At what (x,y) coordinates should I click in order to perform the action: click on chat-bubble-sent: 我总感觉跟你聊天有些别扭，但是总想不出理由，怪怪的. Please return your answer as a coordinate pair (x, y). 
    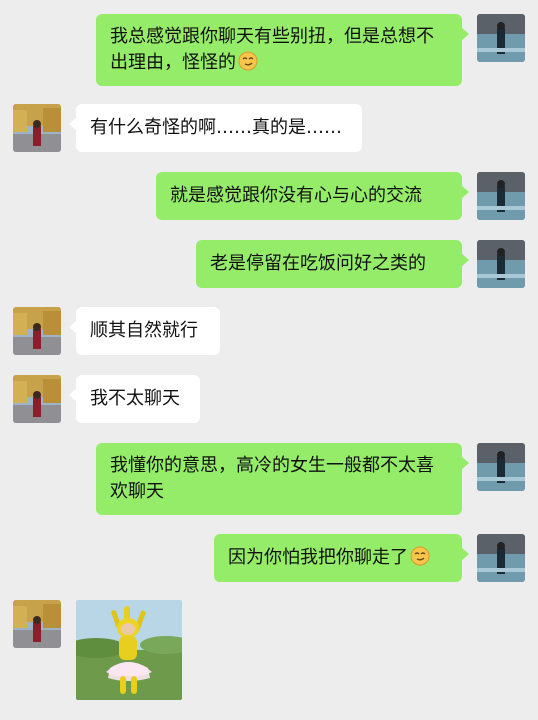
    Looking at the image, I should click on (282, 50).